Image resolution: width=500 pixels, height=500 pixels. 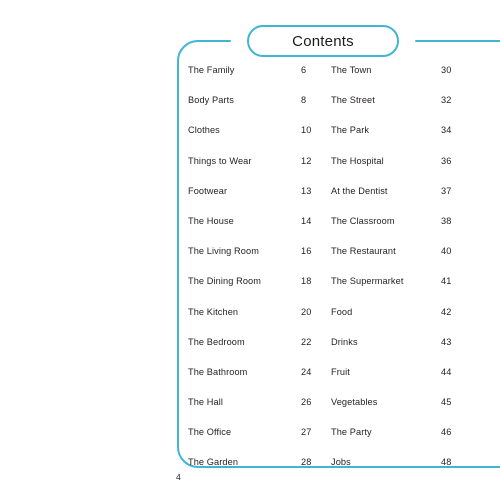 What do you see at coordinates (306, 251) in the screenshot?
I see `toc-entry-page: 16` at bounding box center [306, 251].